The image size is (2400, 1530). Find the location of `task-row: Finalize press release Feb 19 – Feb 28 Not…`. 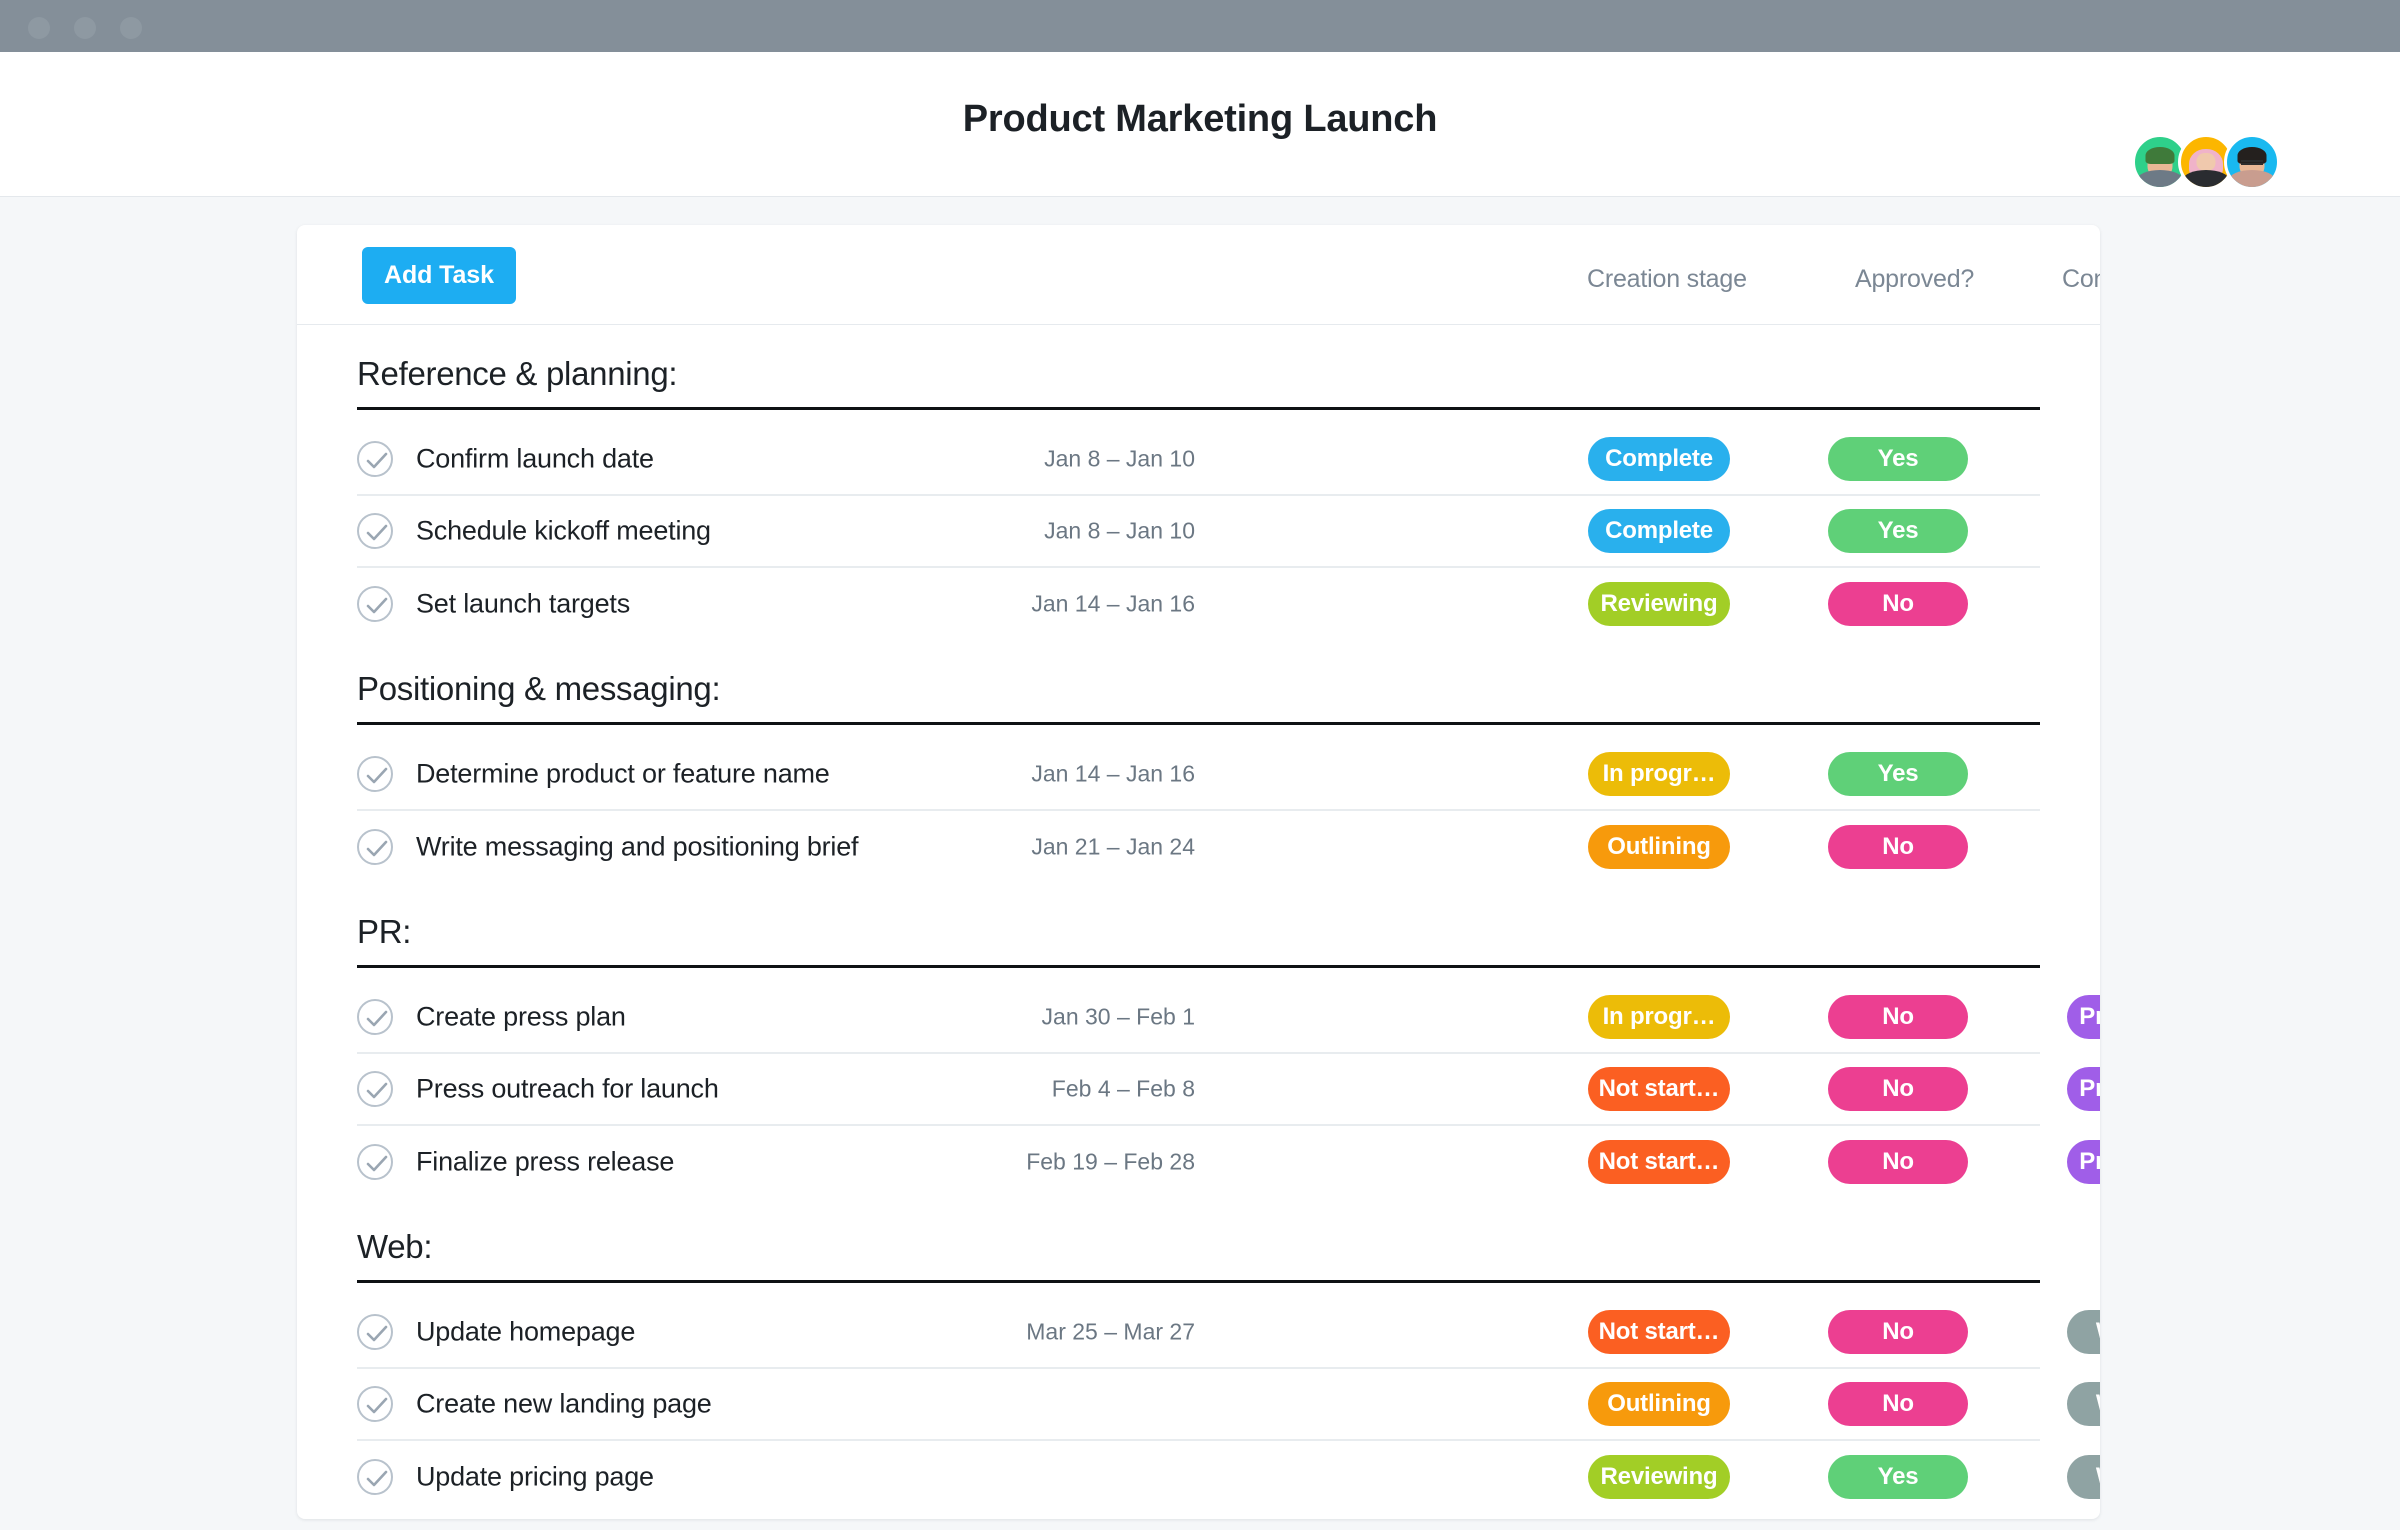

task-row: Finalize press release Feb 19 – Feb 28 Not… is located at coordinates (1228, 1162).